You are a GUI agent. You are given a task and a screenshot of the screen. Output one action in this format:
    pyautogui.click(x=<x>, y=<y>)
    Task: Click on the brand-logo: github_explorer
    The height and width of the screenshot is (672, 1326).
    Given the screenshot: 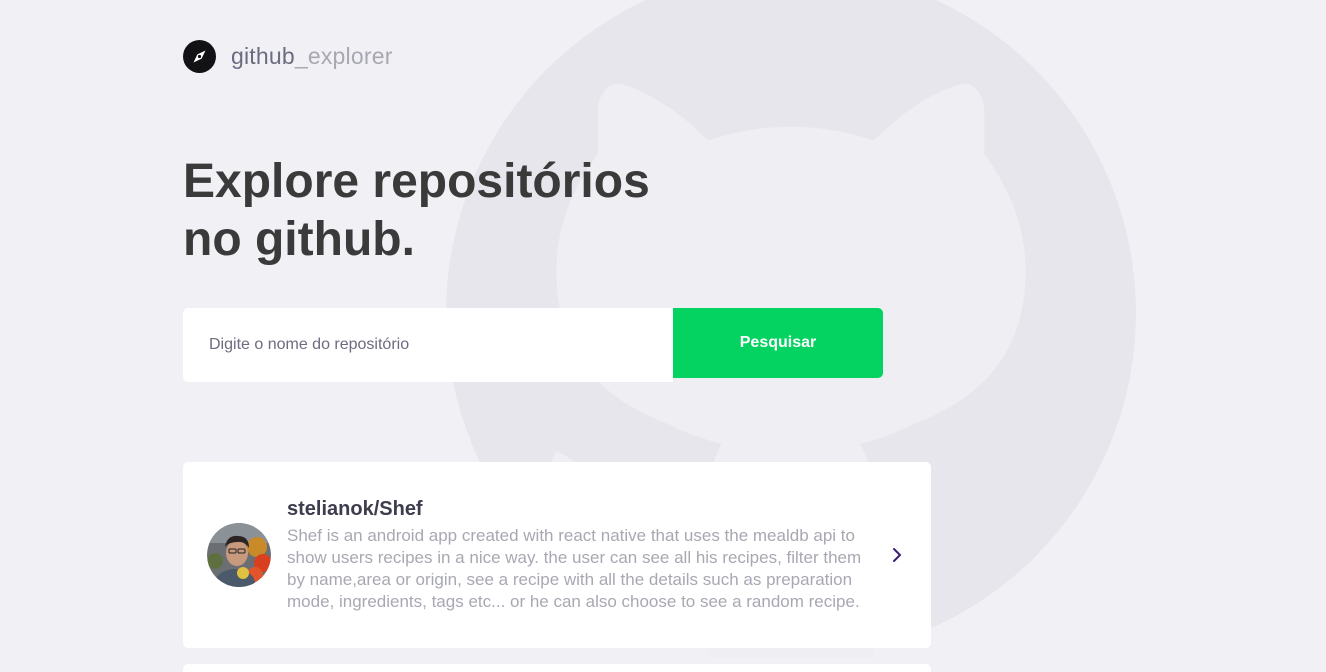 What is the action you would take?
    pyautogui.click(x=288, y=56)
    